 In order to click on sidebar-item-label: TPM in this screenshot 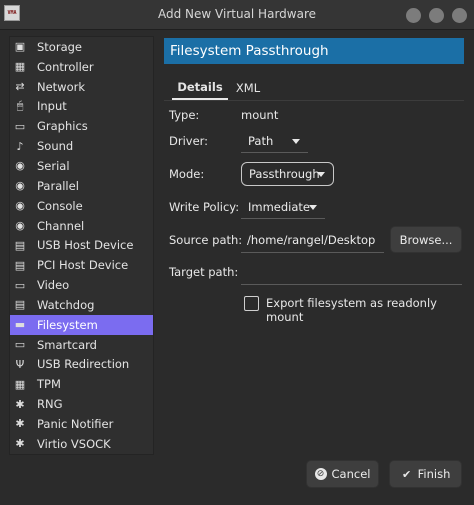, I will do `click(49, 384)`.